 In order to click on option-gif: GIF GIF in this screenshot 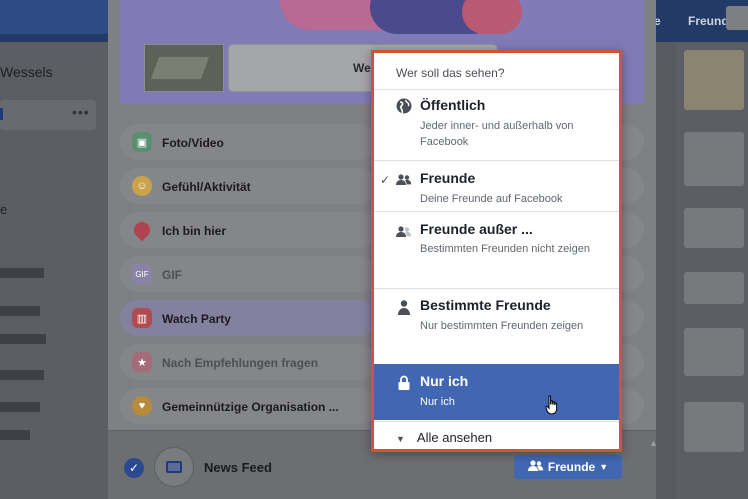, I will do `click(249, 274)`.